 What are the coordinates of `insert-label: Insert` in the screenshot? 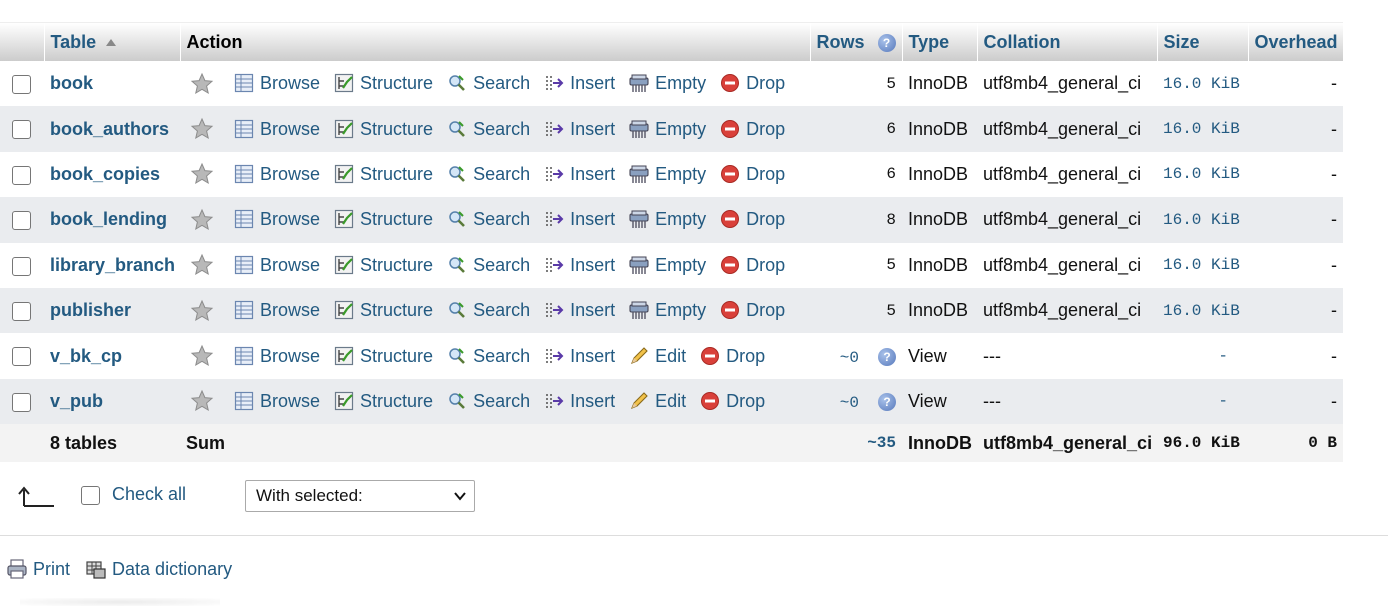 It's located at (593, 400).